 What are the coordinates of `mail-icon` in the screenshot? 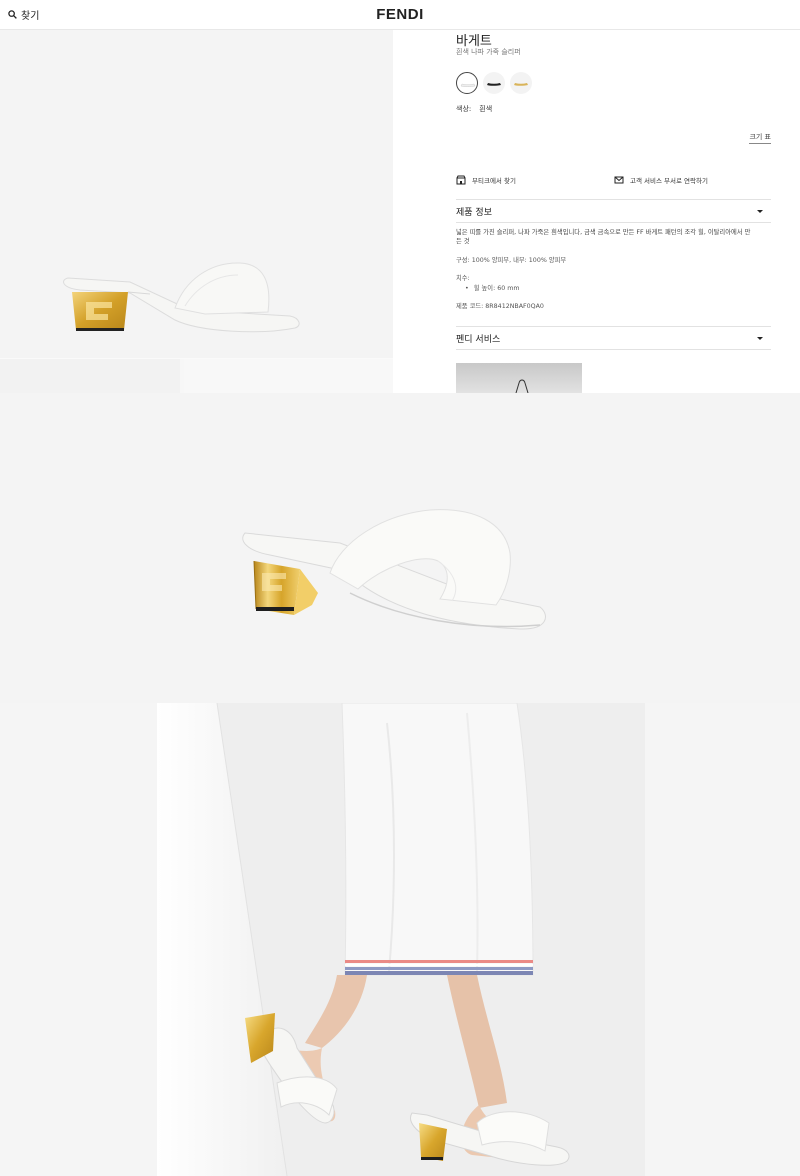 It's located at (619, 180).